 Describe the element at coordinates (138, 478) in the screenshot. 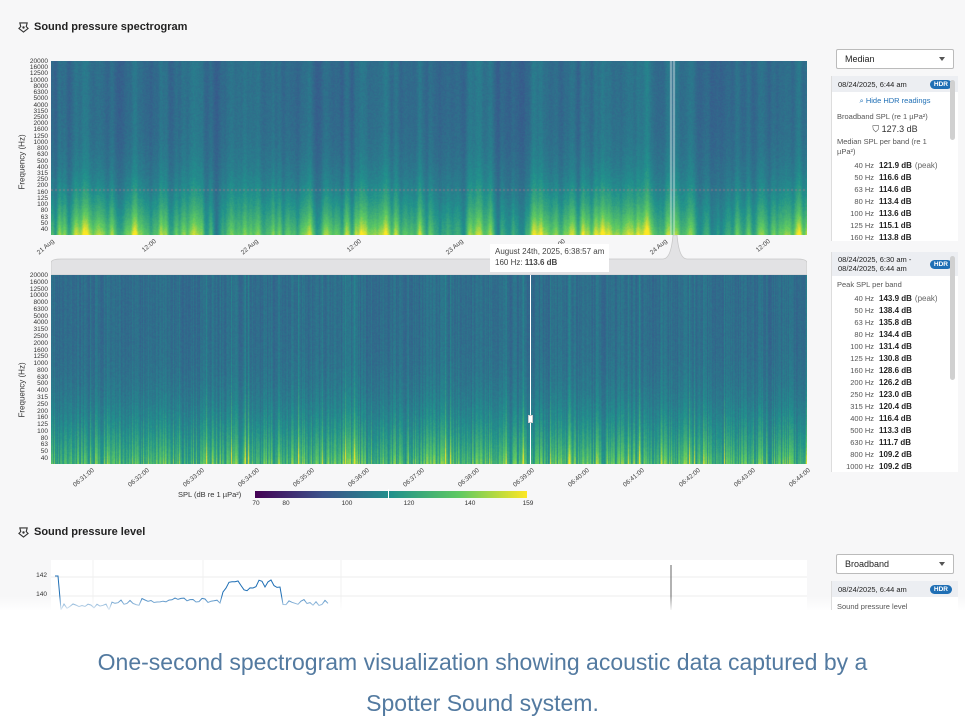

I see `time-tick-label: 06:32:00` at that location.